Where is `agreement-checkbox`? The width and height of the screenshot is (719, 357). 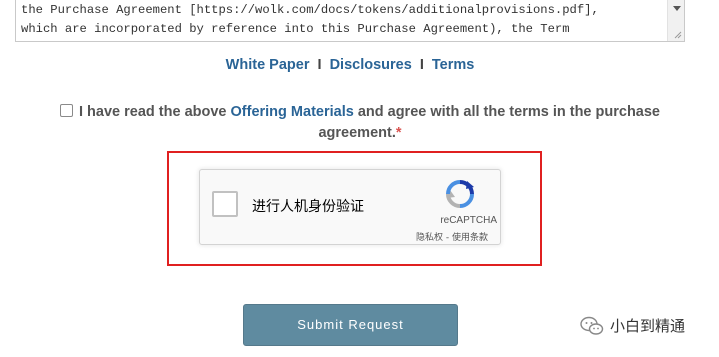
agreement-checkbox is located at coordinates (66, 110).